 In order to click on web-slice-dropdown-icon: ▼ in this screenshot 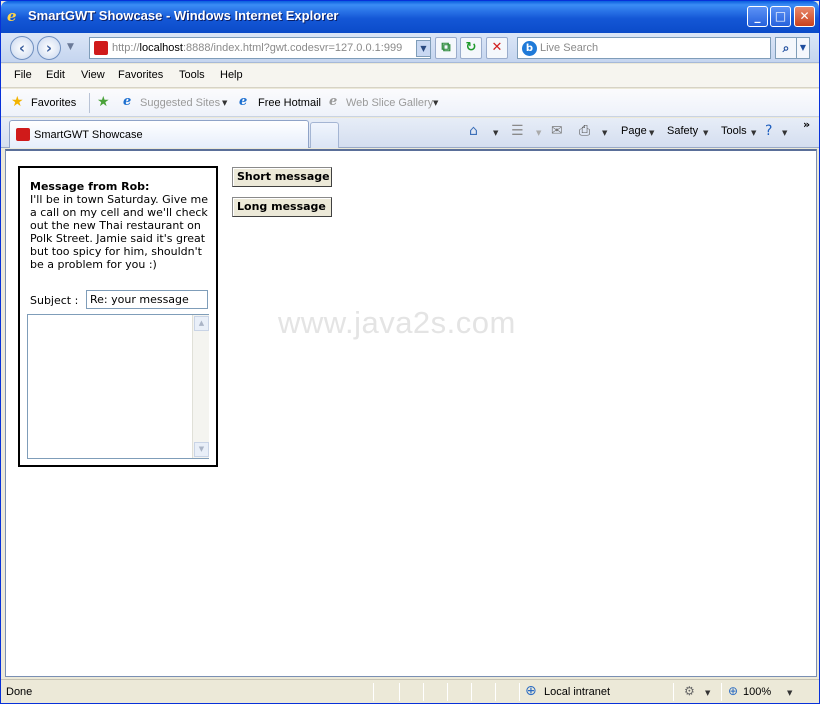, I will do `click(435, 103)`.